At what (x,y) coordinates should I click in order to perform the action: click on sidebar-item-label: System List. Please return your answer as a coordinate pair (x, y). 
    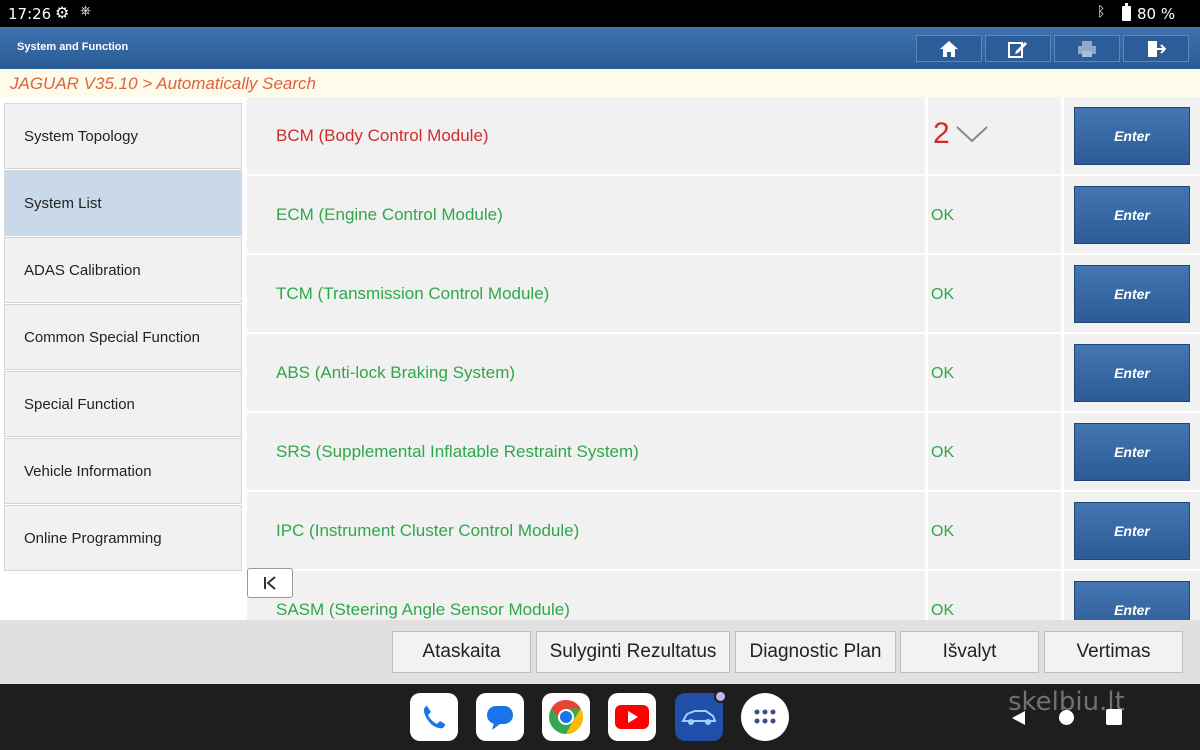
    Looking at the image, I should click on (63, 203).